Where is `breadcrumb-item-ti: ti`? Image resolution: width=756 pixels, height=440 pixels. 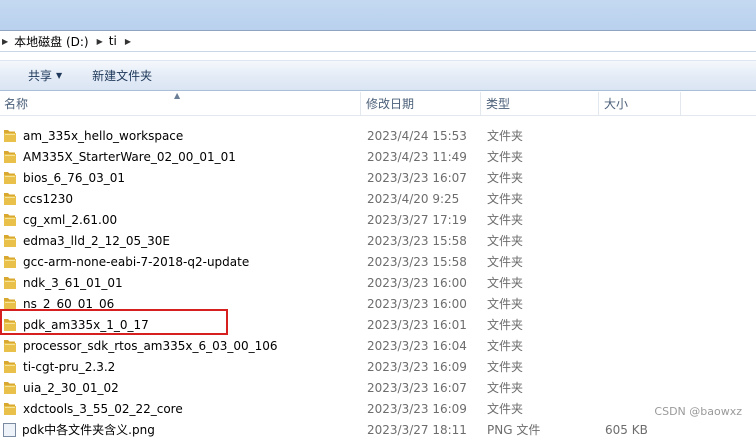
breadcrumb-item-ti: ti is located at coordinates (113, 41).